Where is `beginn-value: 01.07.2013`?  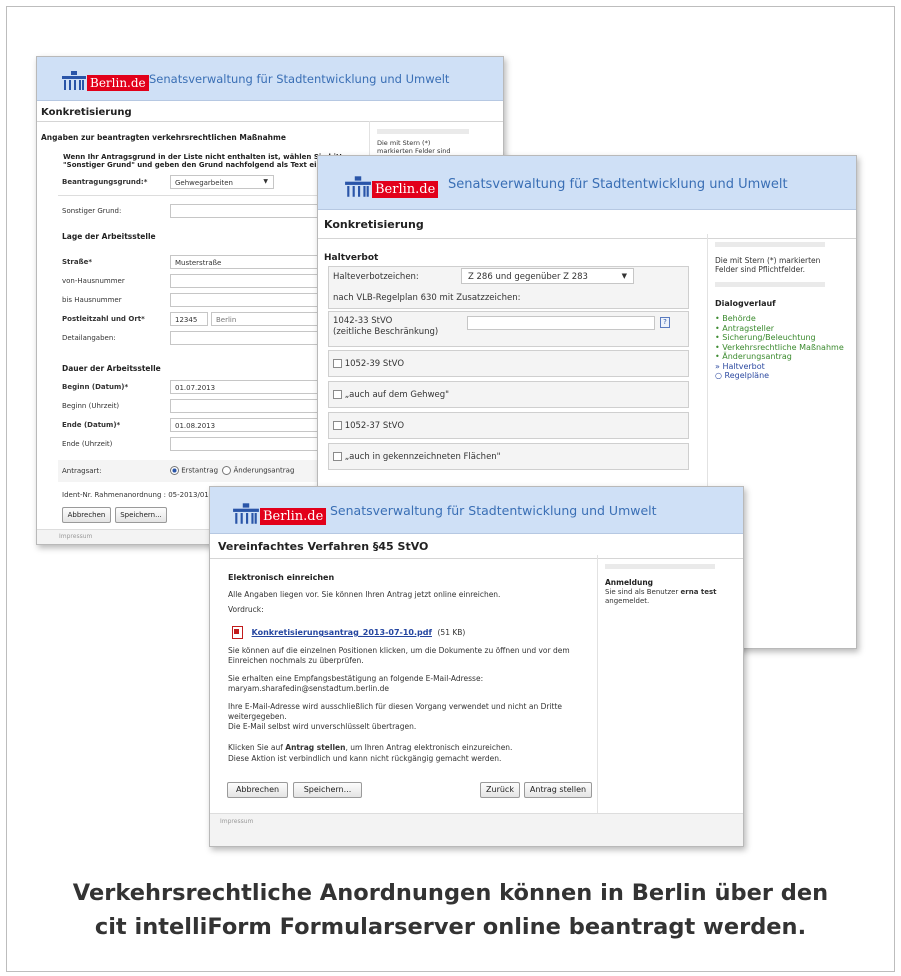
beginn-value: 01.07.2013 is located at coordinates (195, 388).